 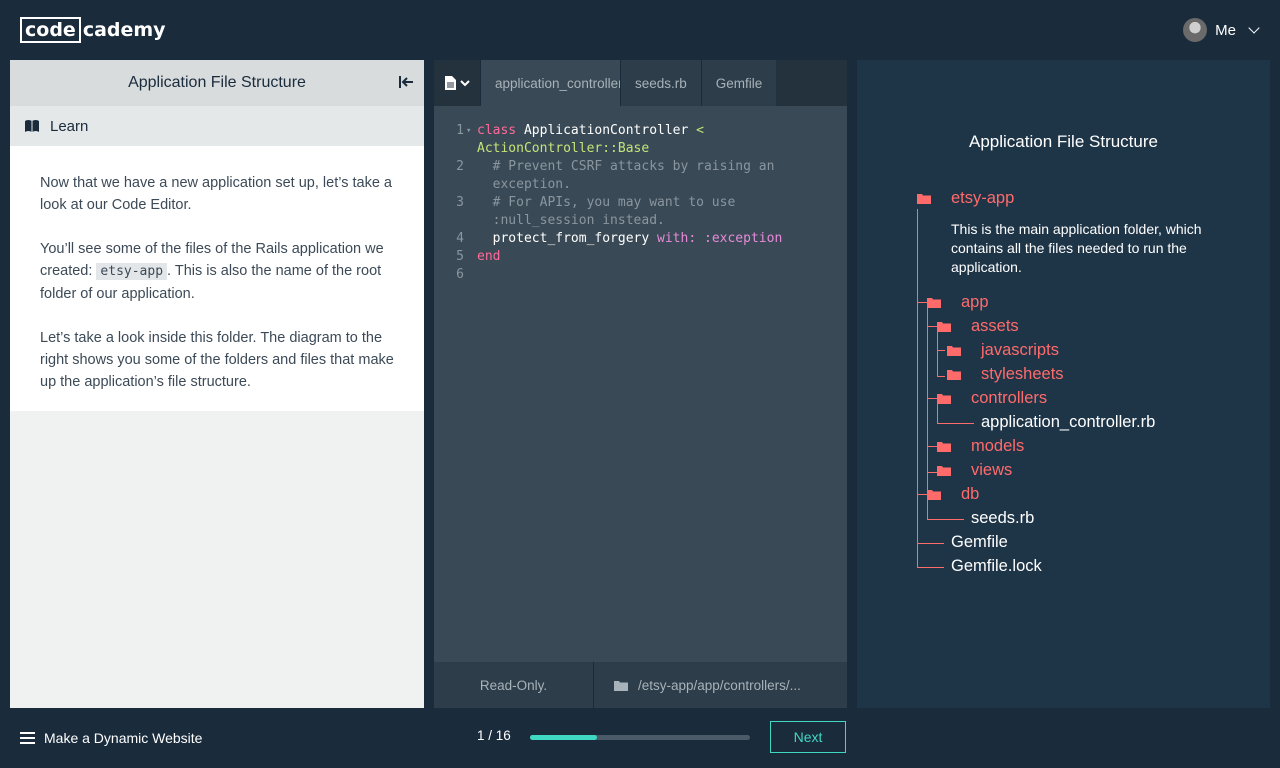 I want to click on progress-counter: 1 / 16, so click(x=494, y=735).